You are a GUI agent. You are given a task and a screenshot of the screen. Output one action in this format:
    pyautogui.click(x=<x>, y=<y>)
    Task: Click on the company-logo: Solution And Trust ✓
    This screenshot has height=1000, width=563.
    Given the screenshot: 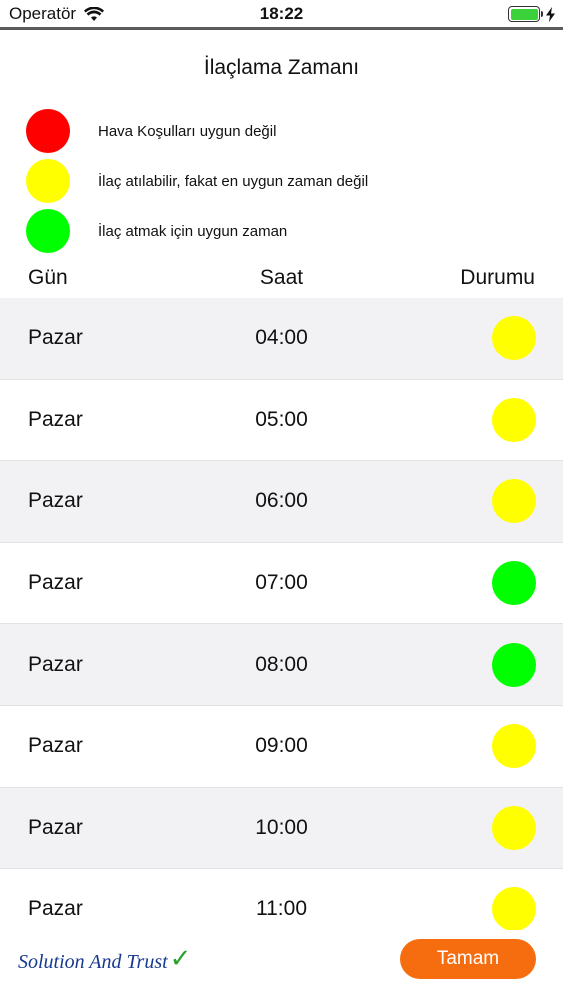 What is the action you would take?
    pyautogui.click(x=104, y=959)
    